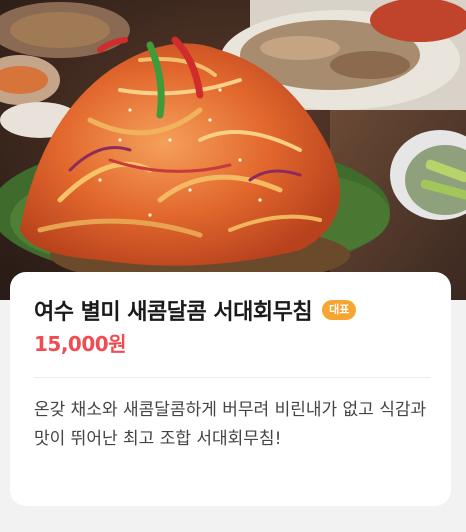 The image size is (466, 532). Describe the element at coordinates (339, 310) in the screenshot. I see `signature-badge: 대표` at that location.